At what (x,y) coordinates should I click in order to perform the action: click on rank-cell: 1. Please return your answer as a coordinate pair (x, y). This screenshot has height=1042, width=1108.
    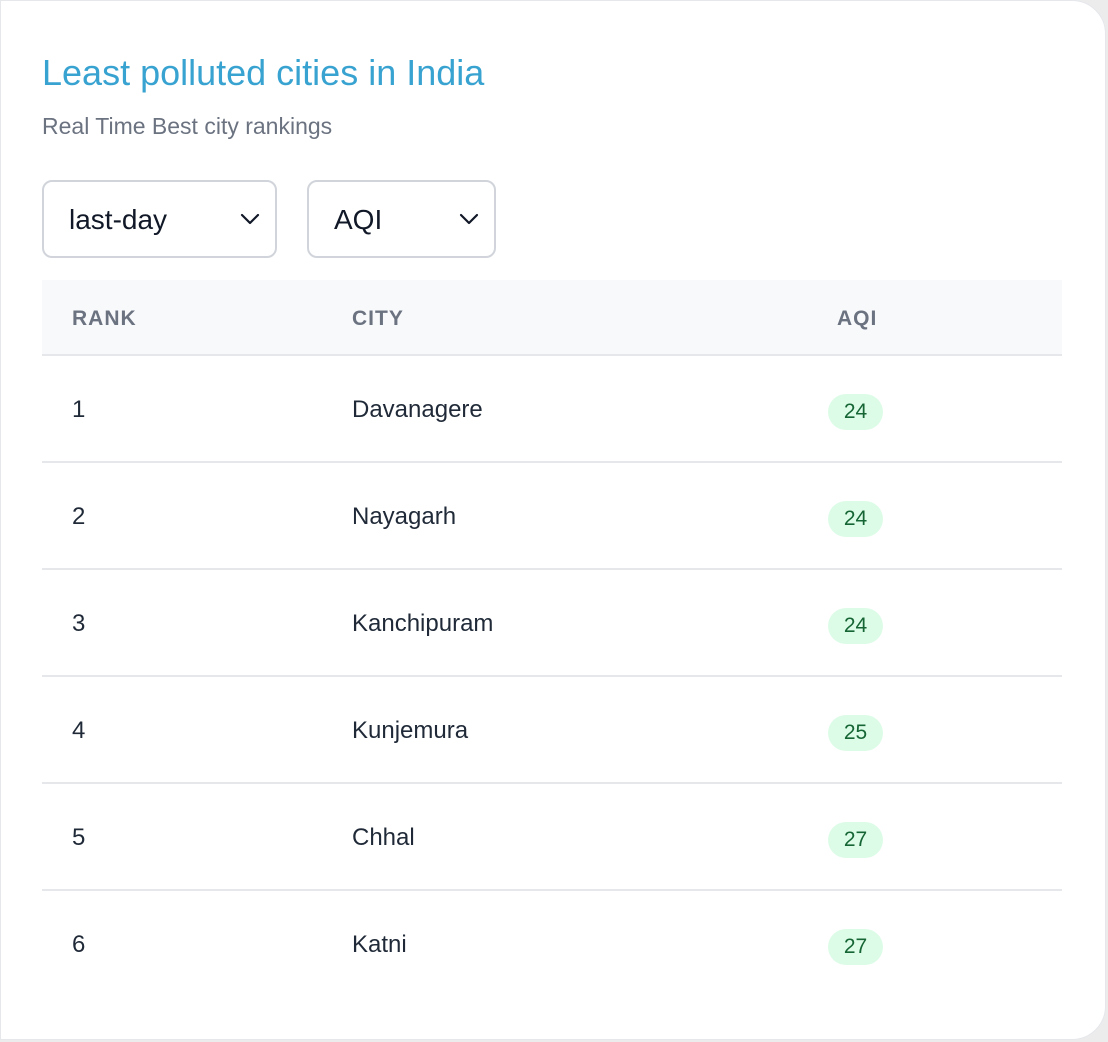
    Looking at the image, I should click on (79, 409).